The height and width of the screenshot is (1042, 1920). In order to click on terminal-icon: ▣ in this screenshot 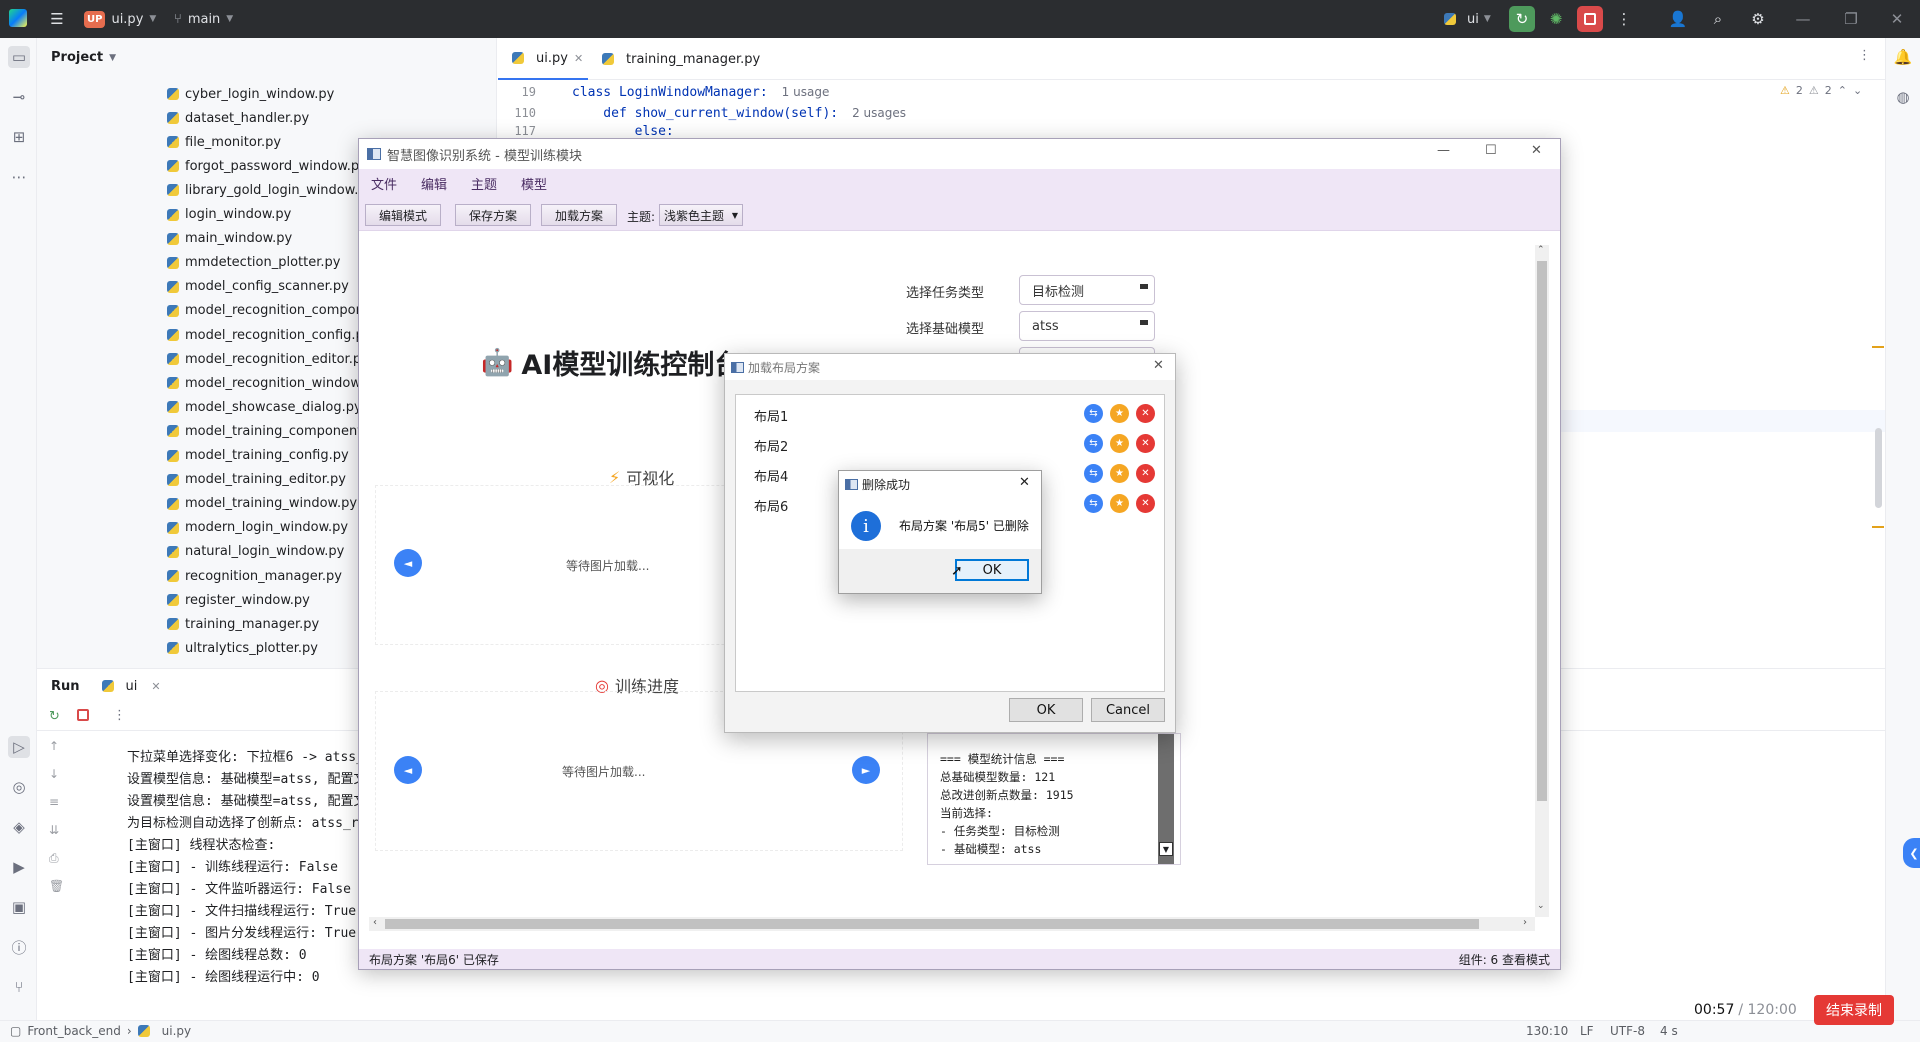, I will do `click(19, 907)`.